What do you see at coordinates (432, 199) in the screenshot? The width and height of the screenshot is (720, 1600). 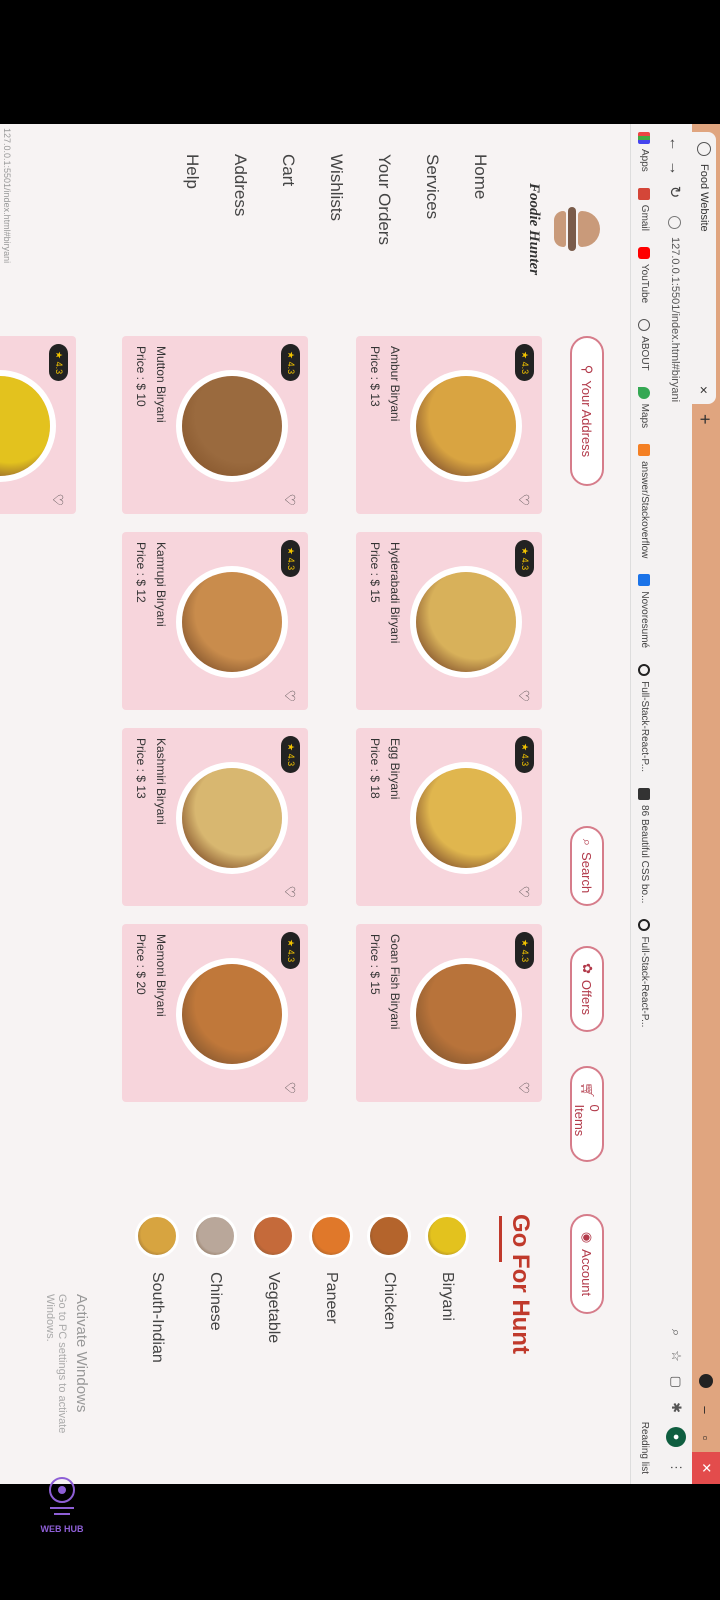 I see `nav-services: Services` at bounding box center [432, 199].